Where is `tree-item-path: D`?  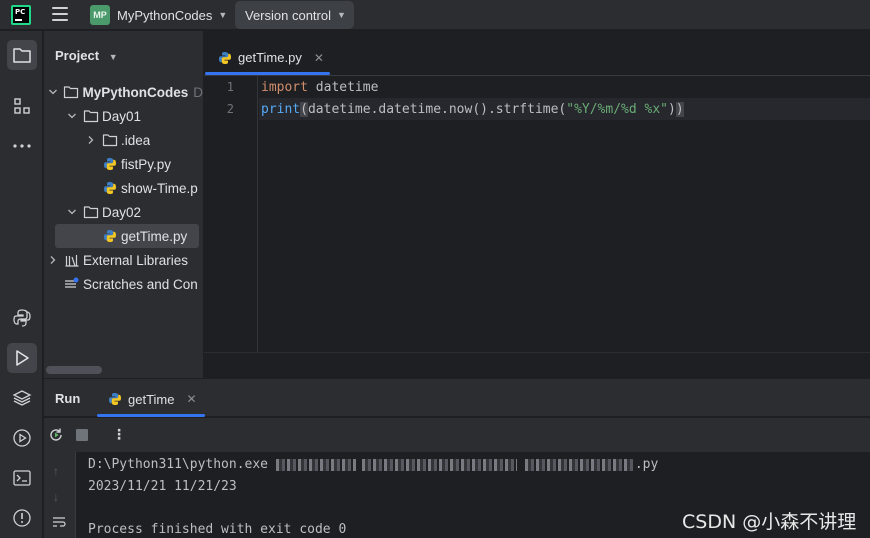 tree-item-path: D is located at coordinates (198, 92).